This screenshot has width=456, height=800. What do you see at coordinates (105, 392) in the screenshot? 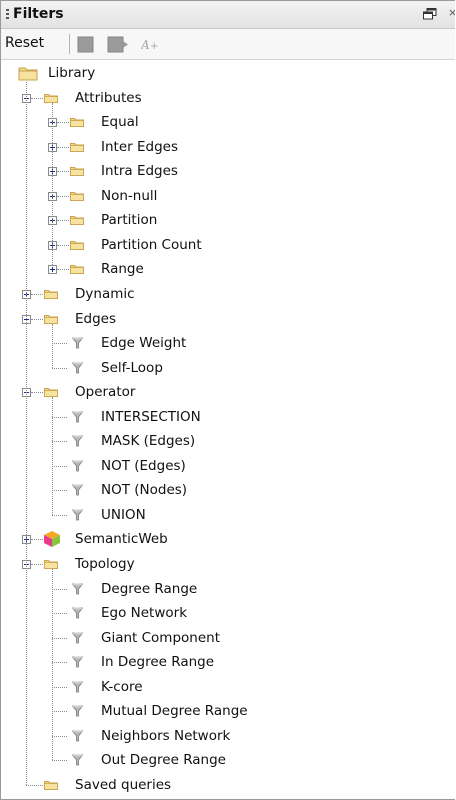
I see `tree-node-operator: Operator` at bounding box center [105, 392].